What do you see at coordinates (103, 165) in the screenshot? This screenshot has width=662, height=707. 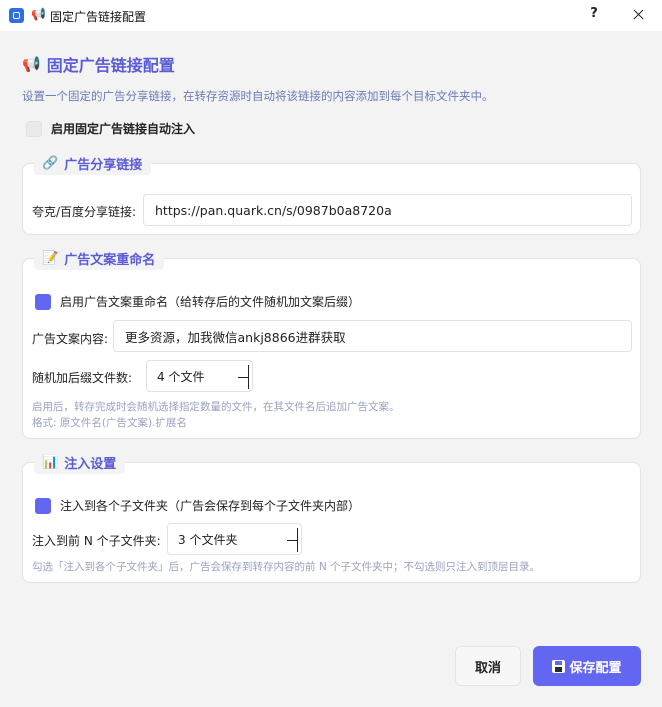 I see `group-title-text: 广告分享链接` at bounding box center [103, 165].